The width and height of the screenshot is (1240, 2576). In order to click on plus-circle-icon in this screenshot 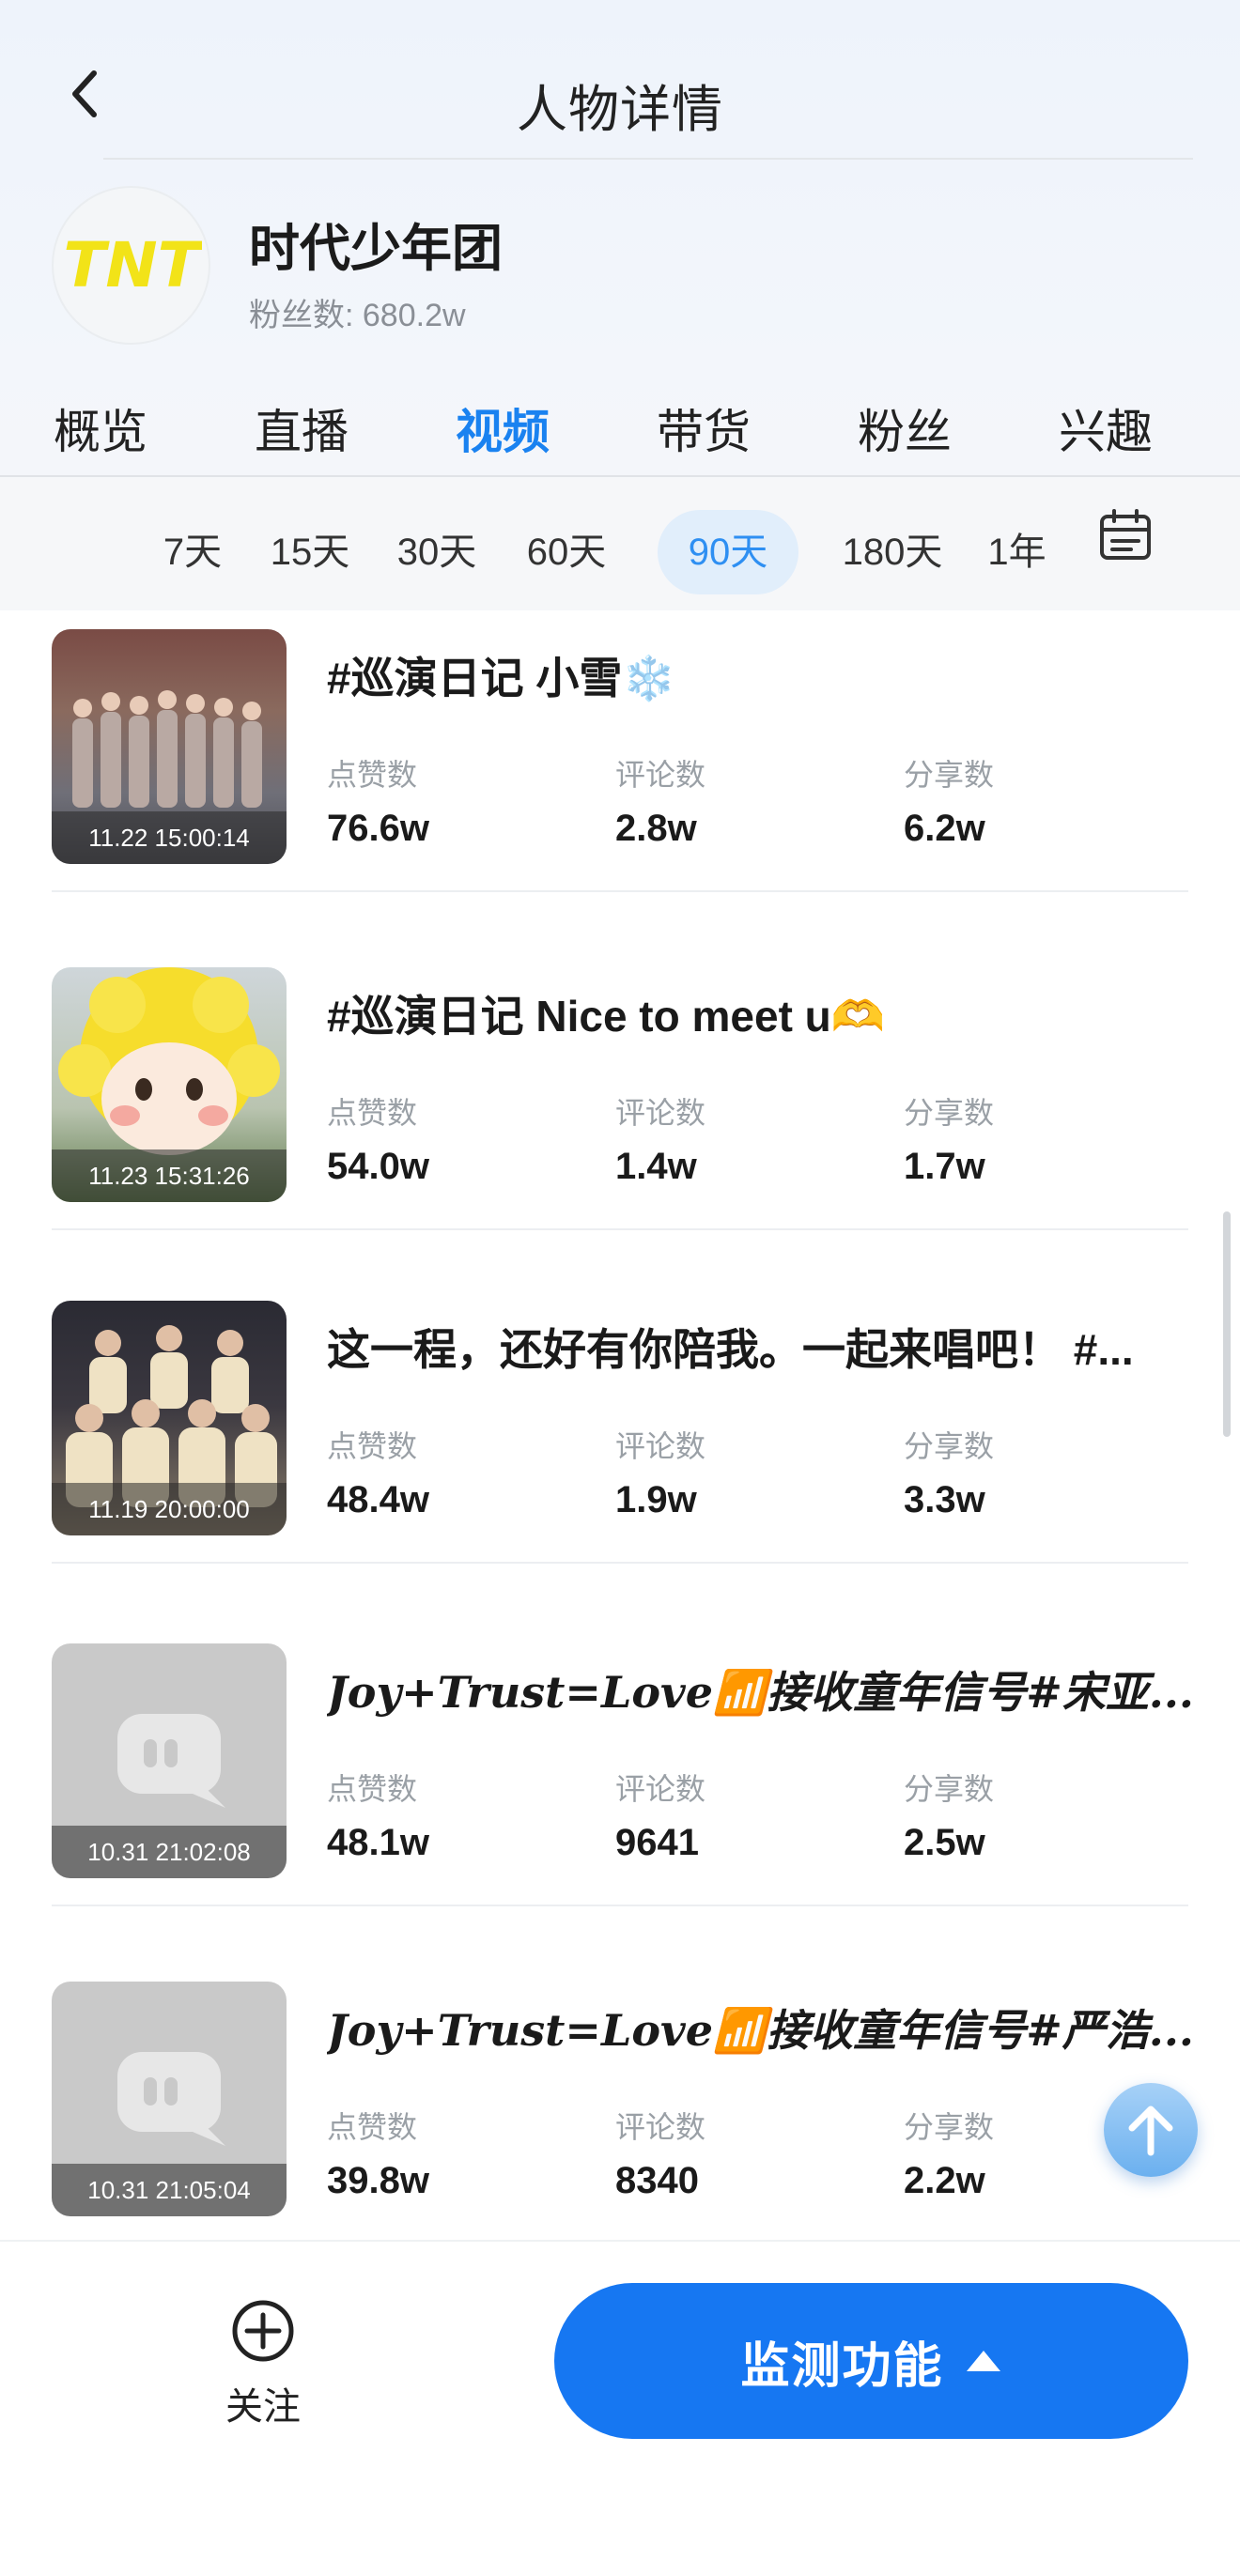, I will do `click(263, 2331)`.